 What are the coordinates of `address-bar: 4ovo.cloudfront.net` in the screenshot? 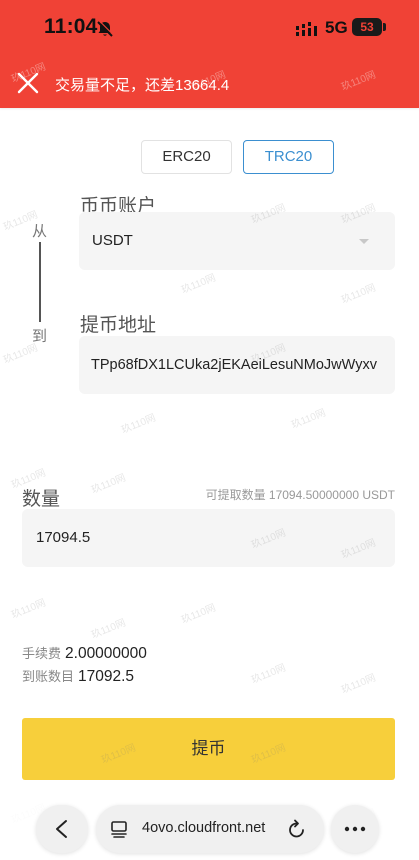 It's located at (210, 829).